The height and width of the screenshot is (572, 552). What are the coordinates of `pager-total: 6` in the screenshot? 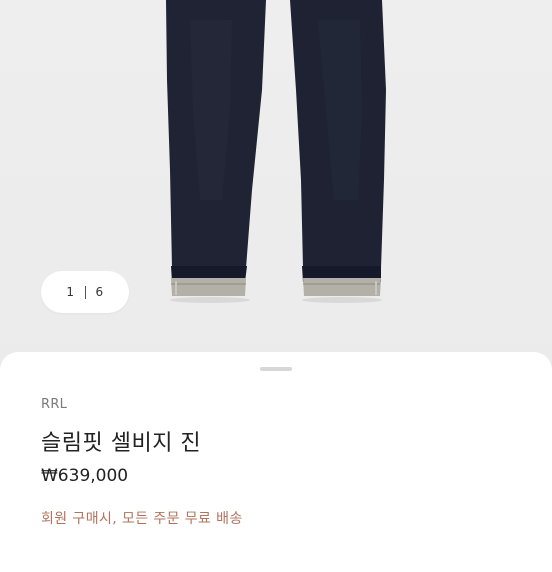 It's located at (99, 292).